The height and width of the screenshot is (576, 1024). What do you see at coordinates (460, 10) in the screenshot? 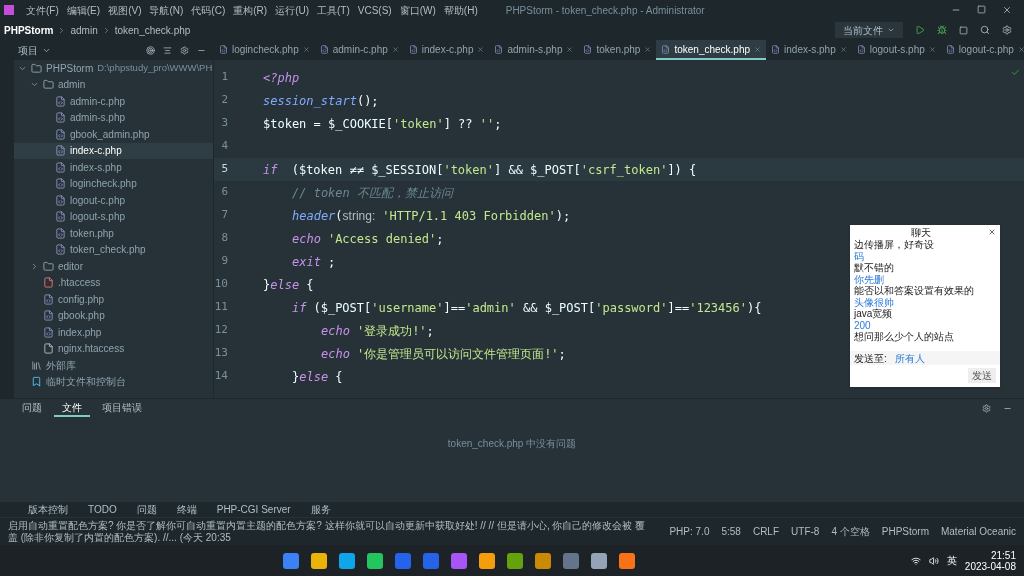
I see `menu-item: 帮助(H)` at bounding box center [460, 10].